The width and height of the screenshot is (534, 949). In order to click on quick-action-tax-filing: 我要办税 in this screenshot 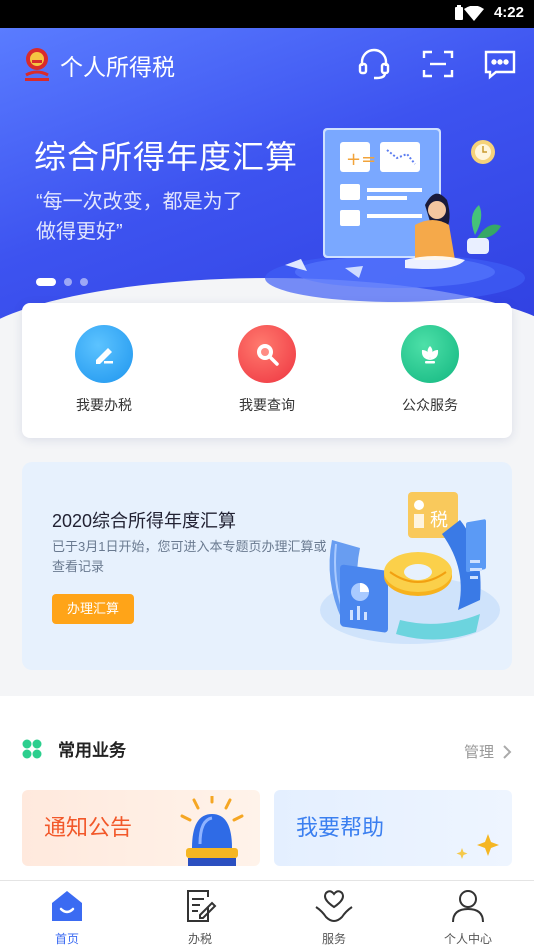, I will do `click(104, 370)`.